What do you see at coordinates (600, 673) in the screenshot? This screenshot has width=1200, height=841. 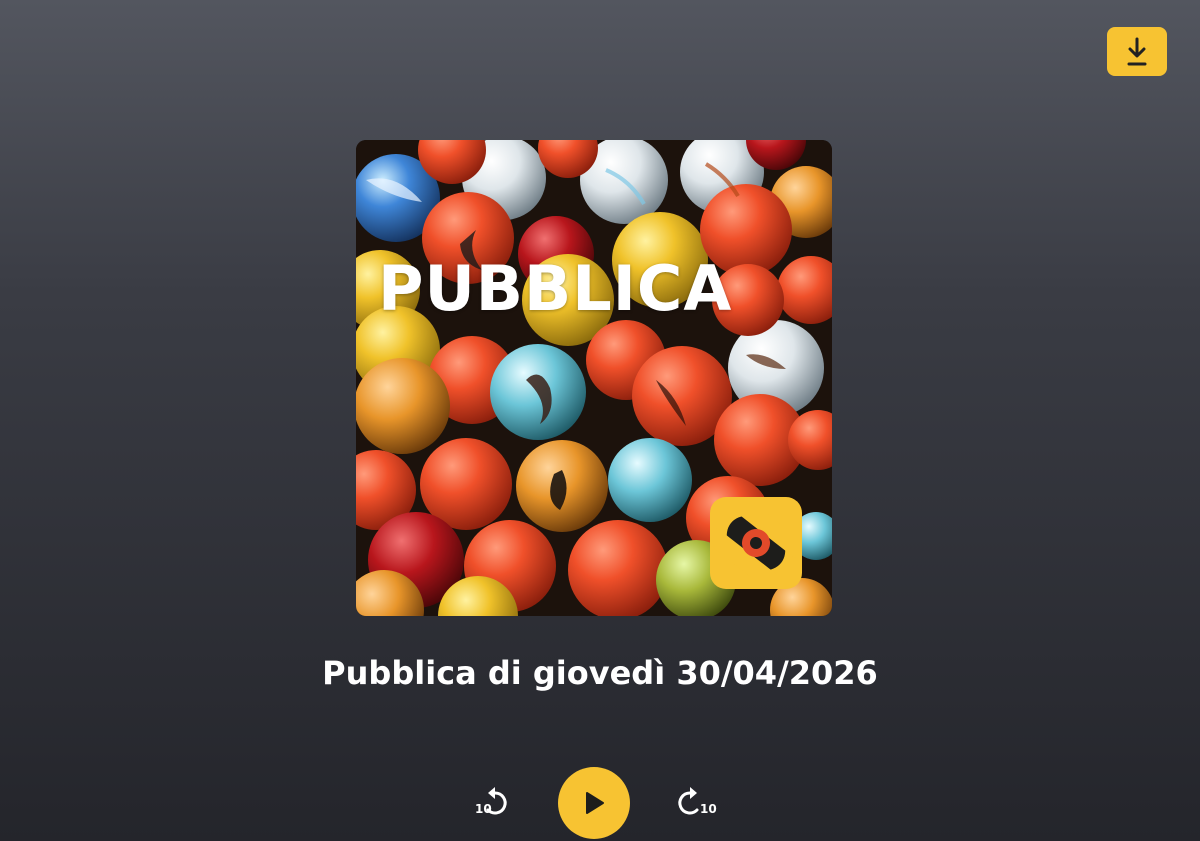 I see `episode-title: Pubblica di giovedì 30/04/2026` at bounding box center [600, 673].